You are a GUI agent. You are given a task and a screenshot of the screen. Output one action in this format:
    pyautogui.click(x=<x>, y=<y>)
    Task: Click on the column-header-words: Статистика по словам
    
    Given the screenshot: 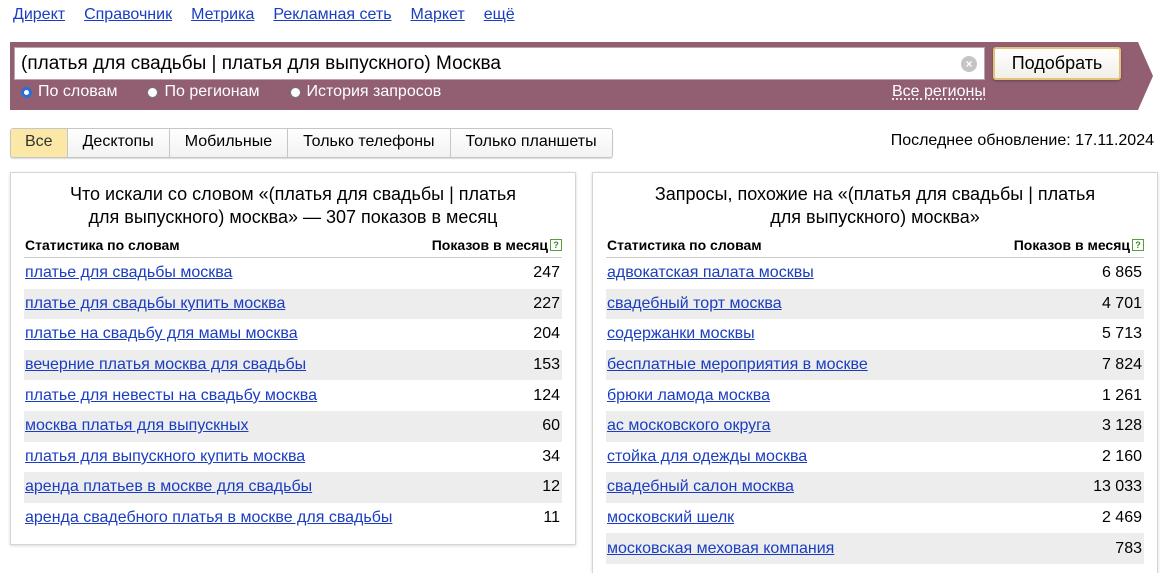 What is the action you would take?
    pyautogui.click(x=102, y=245)
    